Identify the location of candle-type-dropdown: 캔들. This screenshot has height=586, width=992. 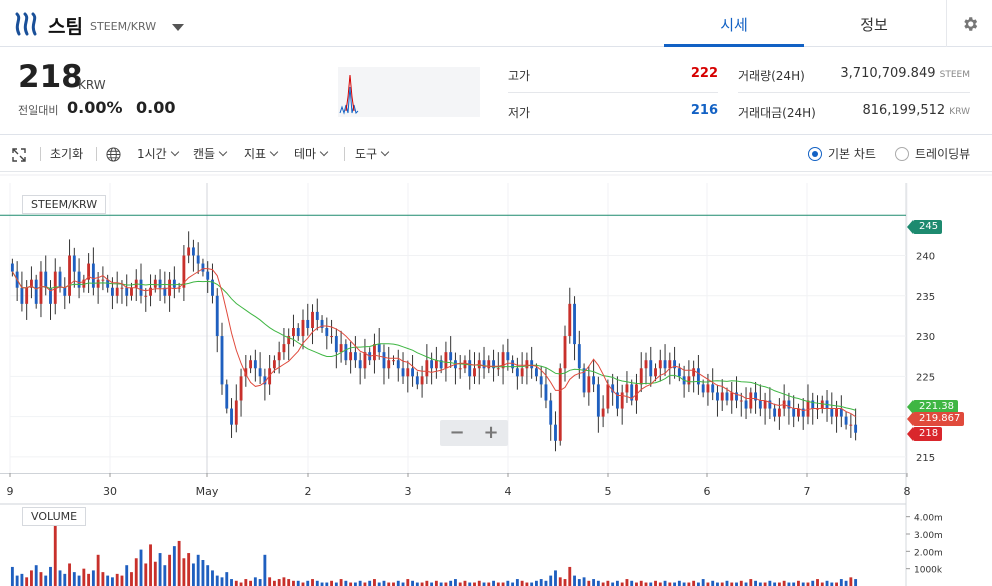
(210, 154).